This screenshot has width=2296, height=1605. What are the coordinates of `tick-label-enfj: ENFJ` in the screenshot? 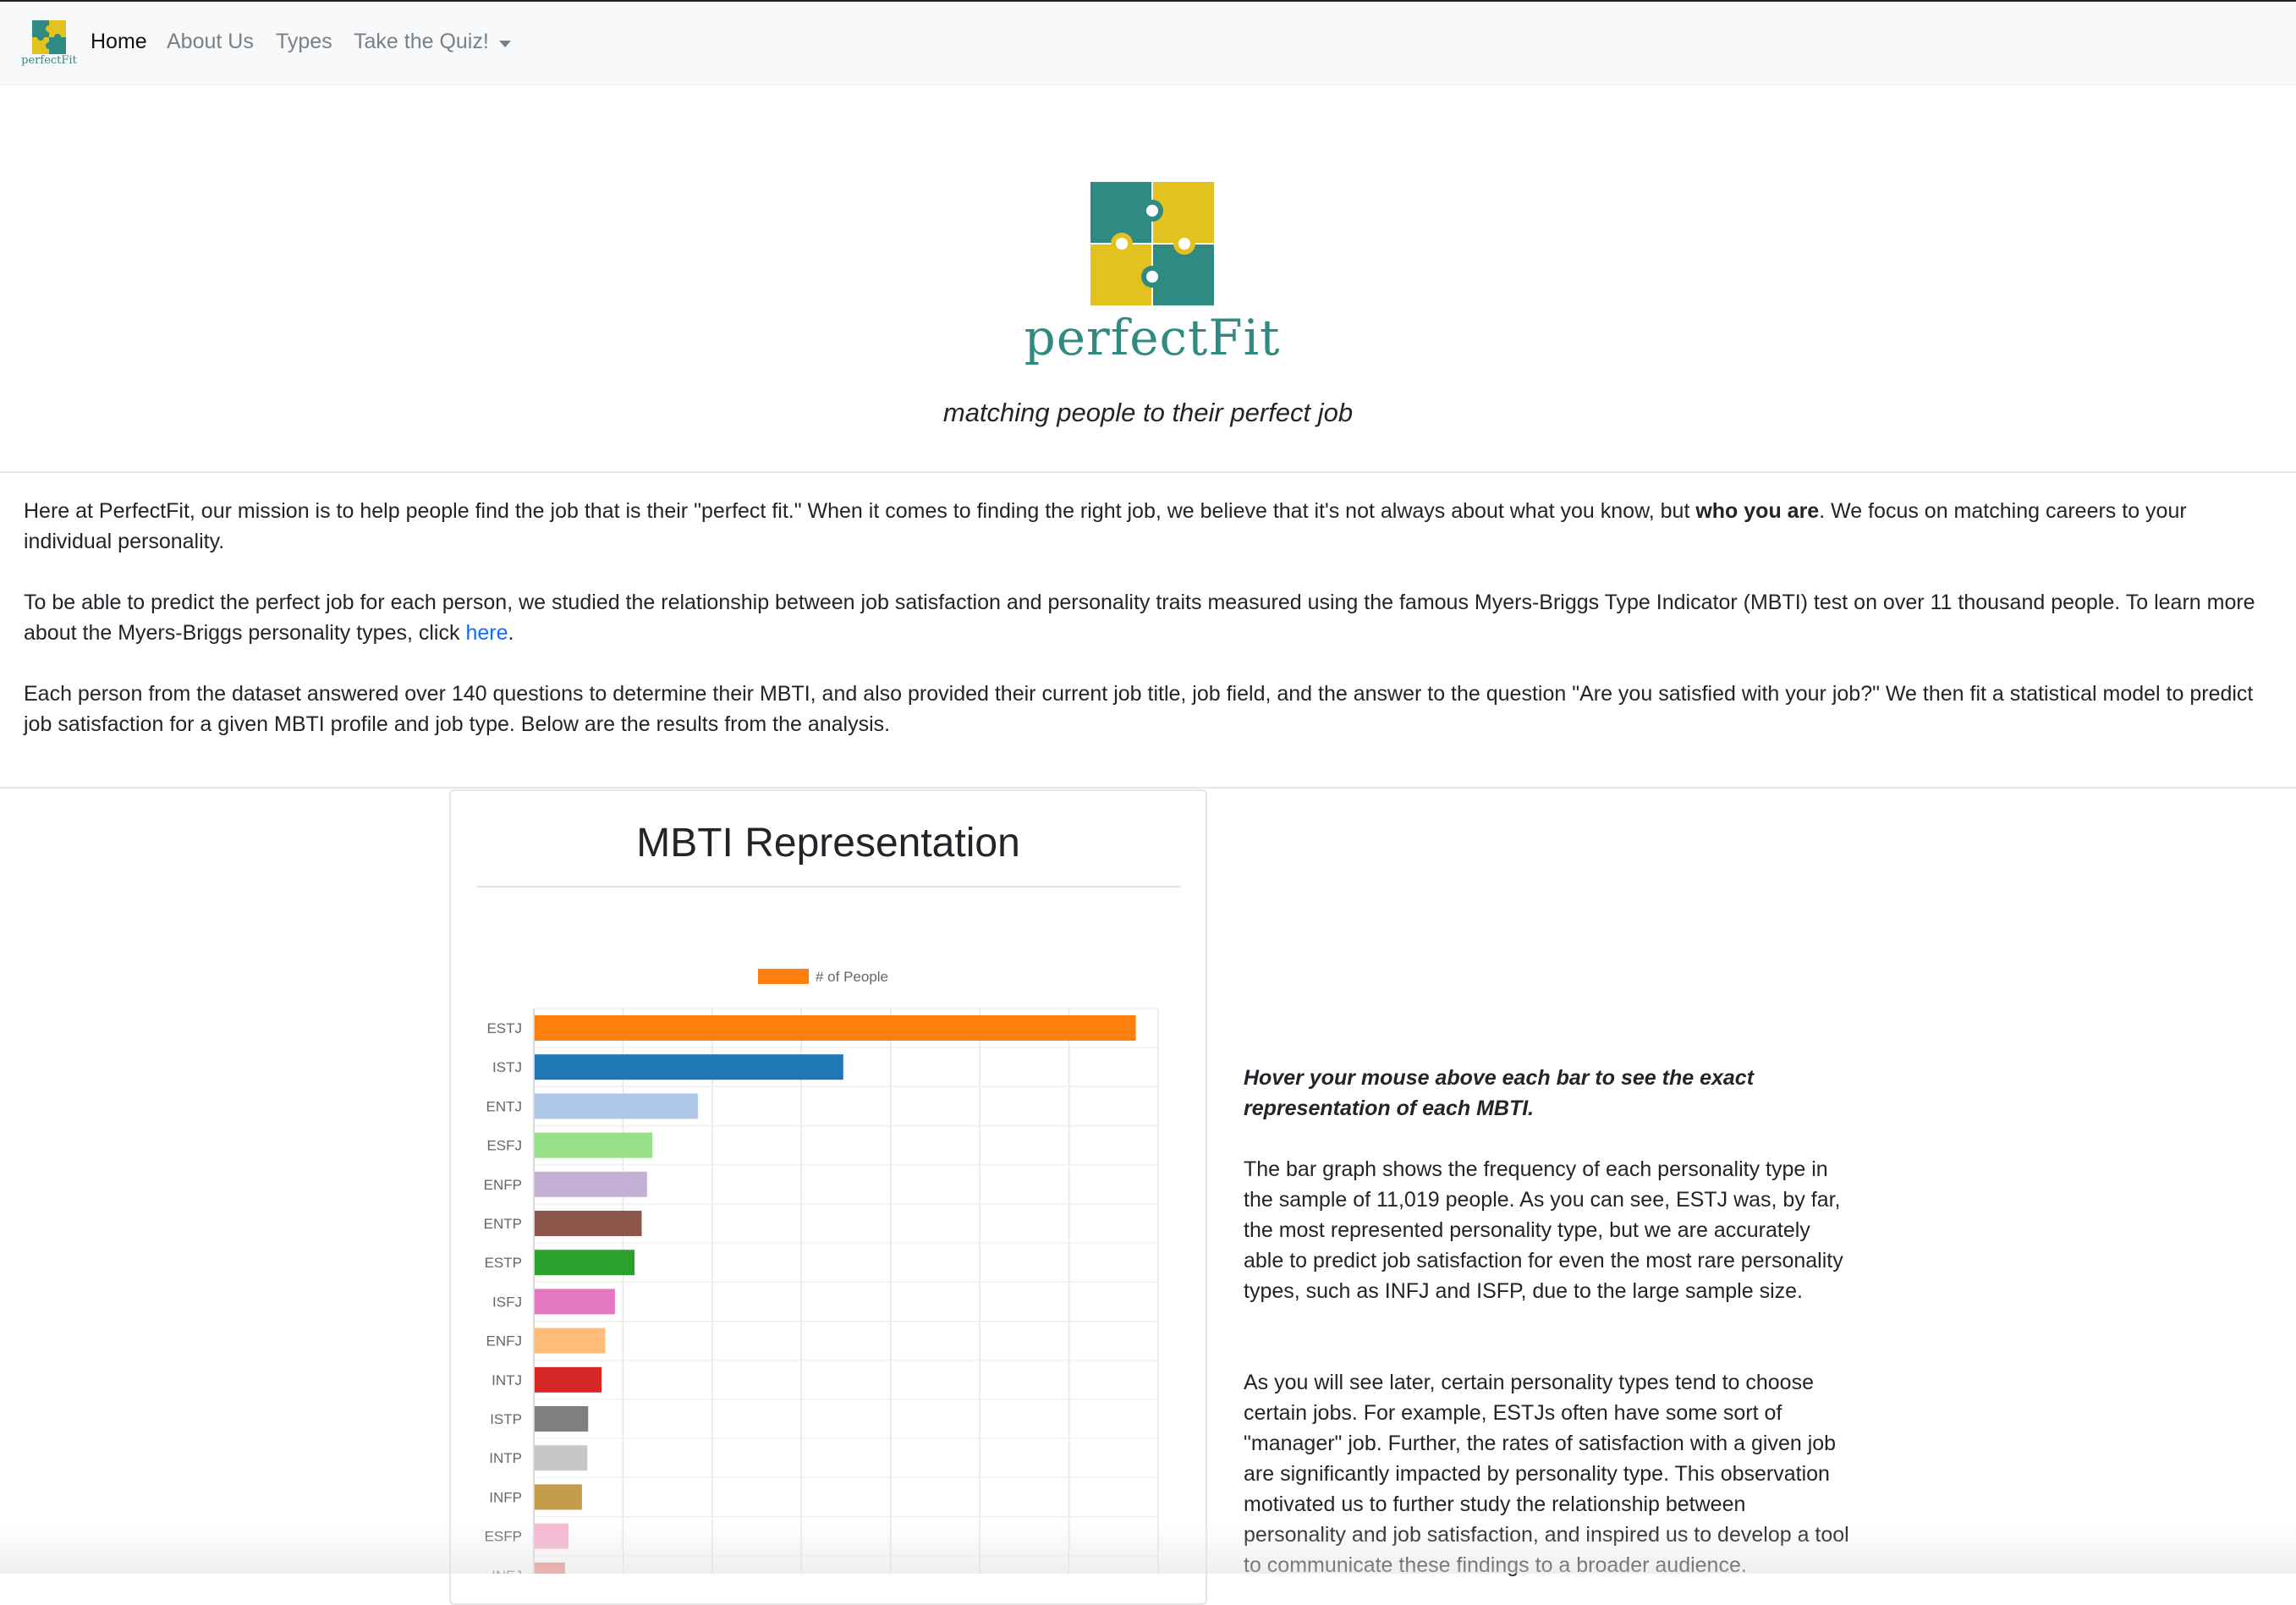 It's located at (504, 1341).